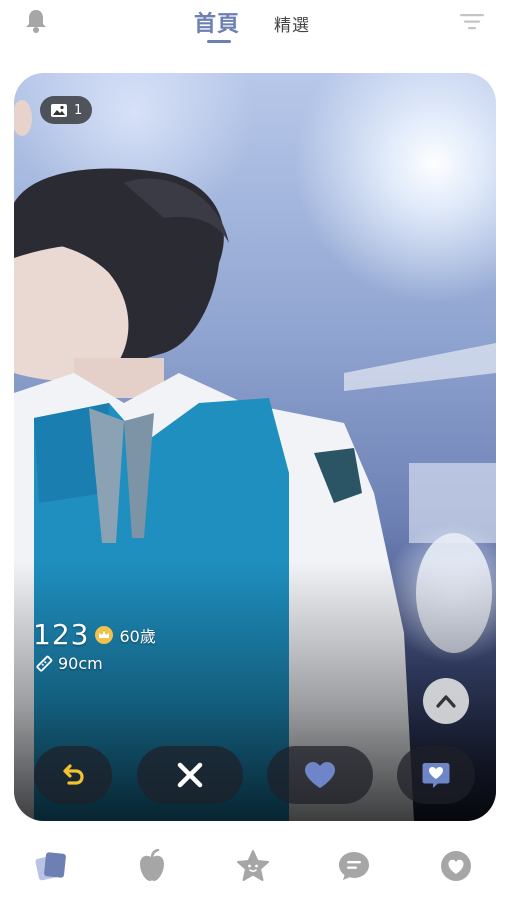  I want to click on nav-star, so click(253, 866).